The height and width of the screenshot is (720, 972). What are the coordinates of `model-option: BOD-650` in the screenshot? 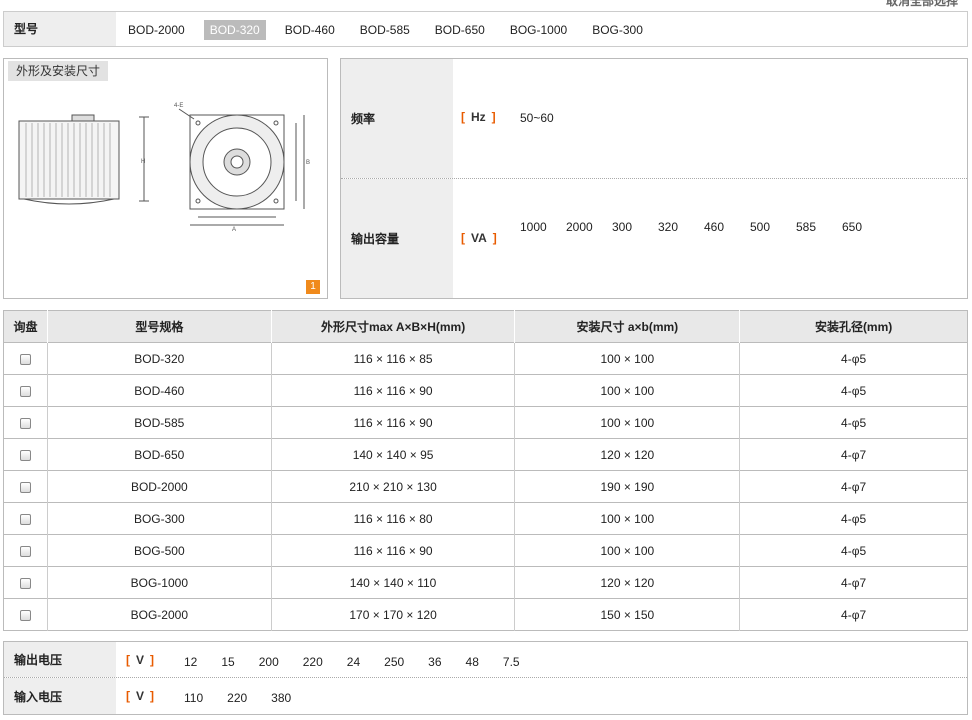 It's located at (460, 30).